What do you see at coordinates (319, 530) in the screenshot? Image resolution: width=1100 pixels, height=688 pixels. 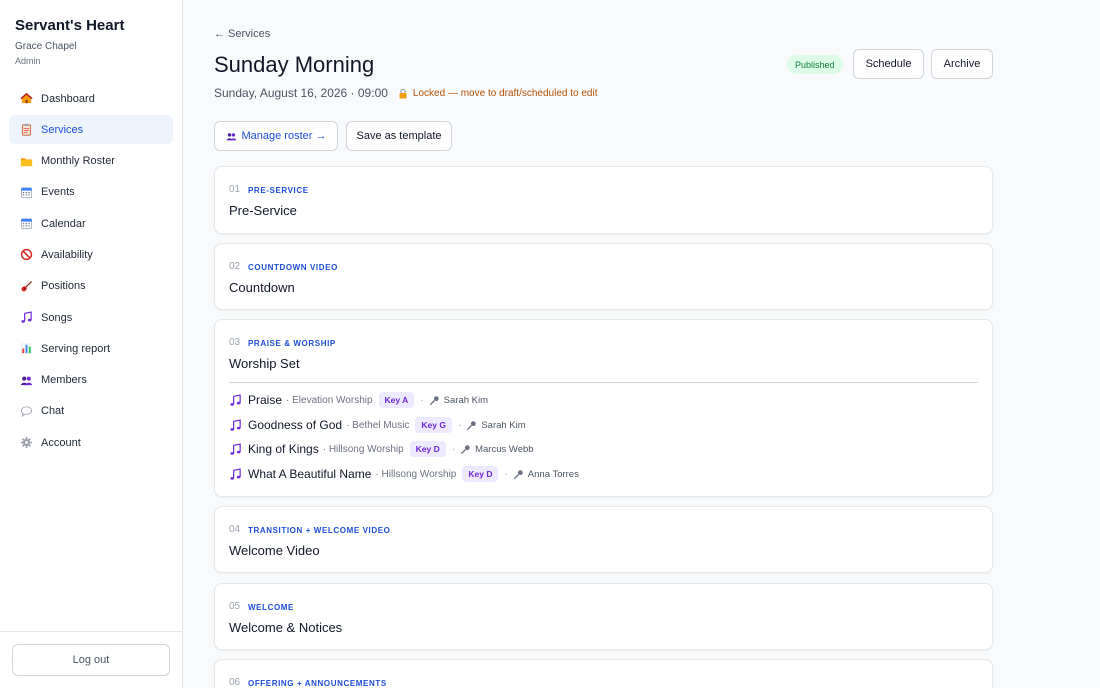 I see `item-category: TRANSITION + WELCOME VIDEO` at bounding box center [319, 530].